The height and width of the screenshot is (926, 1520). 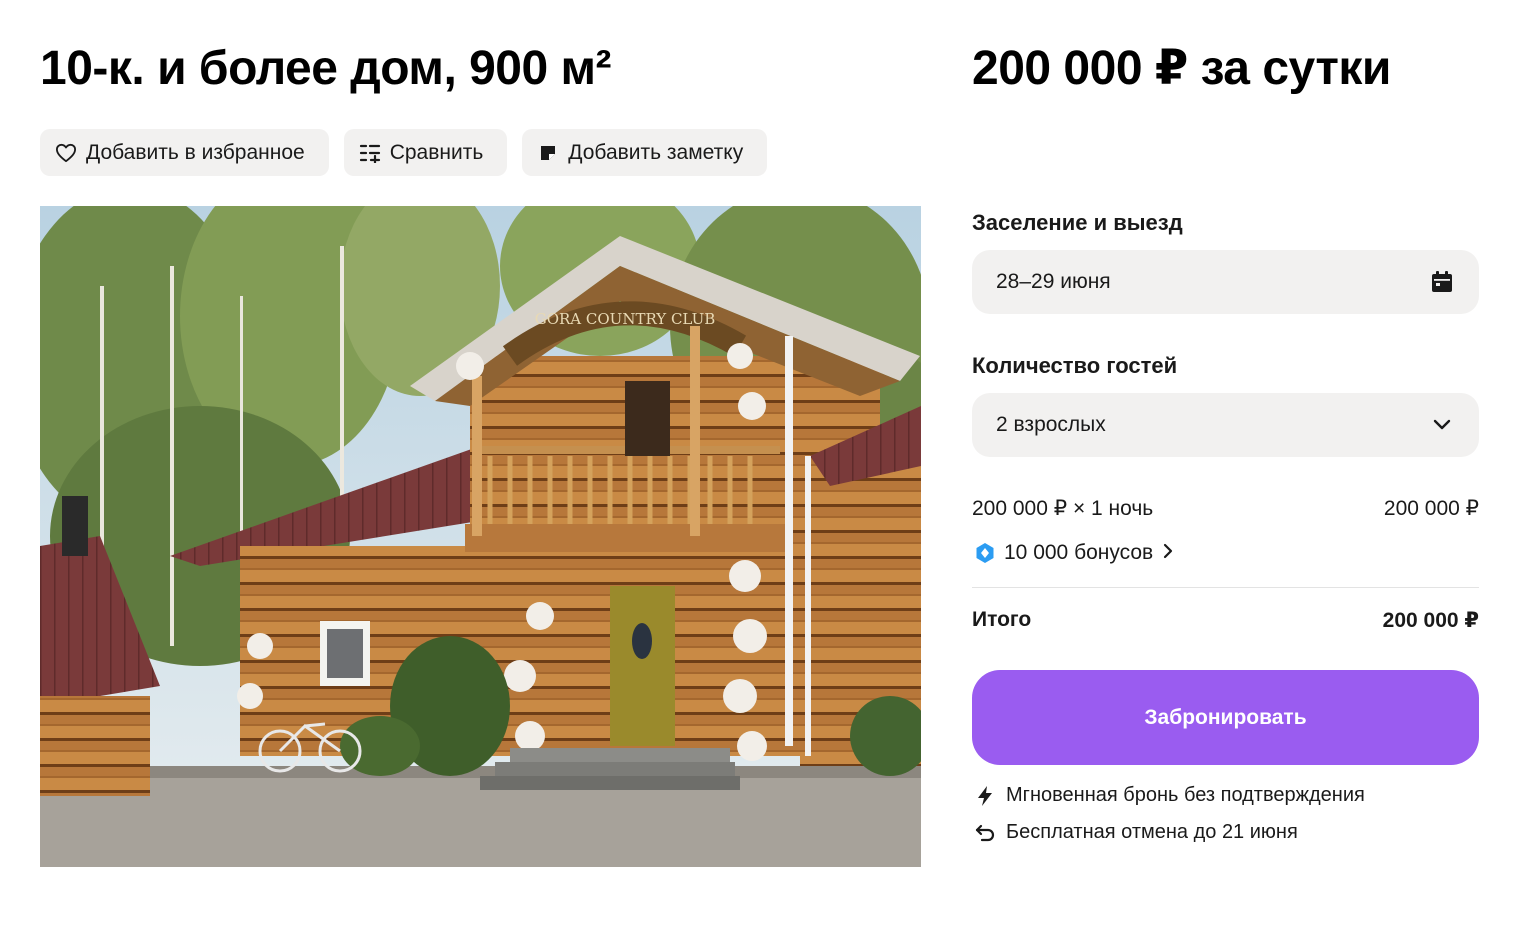 What do you see at coordinates (1152, 832) in the screenshot?
I see `cancel-text: Бесплатная отмена до 21 июня` at bounding box center [1152, 832].